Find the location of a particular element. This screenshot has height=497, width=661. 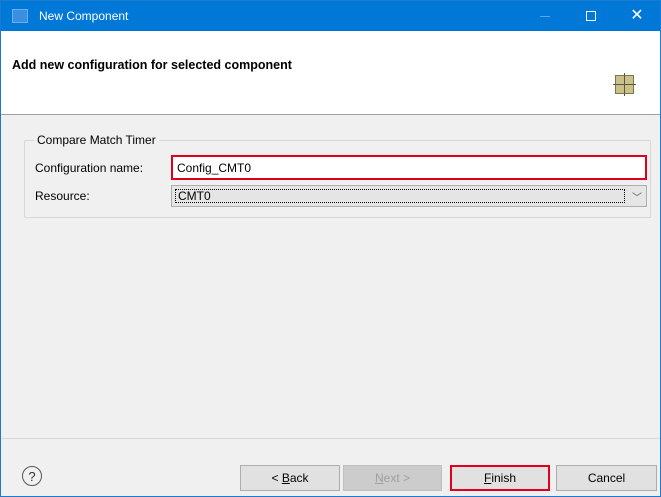

next-button-rest: ext > is located at coordinates (397, 478).